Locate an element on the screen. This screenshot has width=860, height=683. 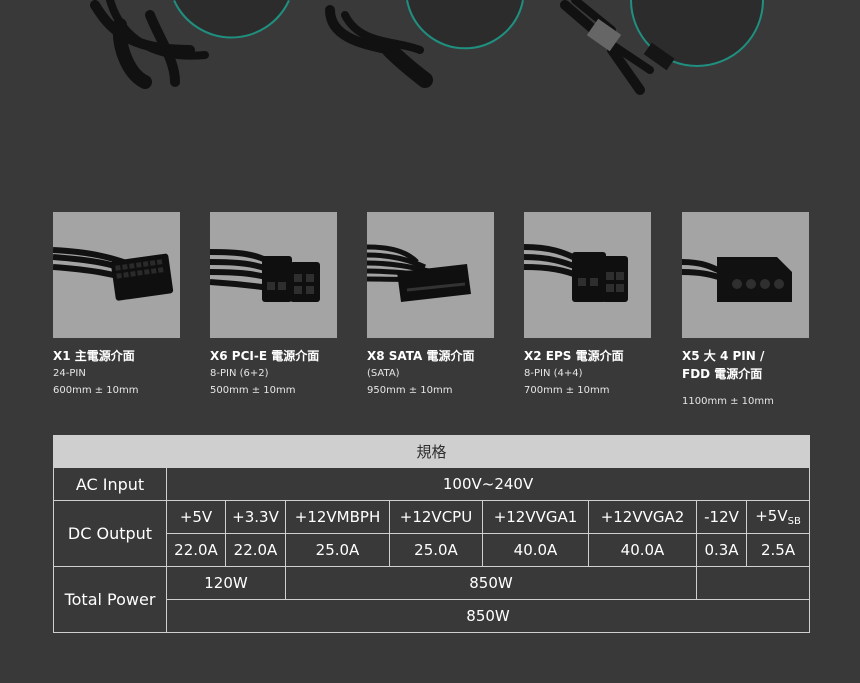
connector-length: 1100mm ± 10mm is located at coordinates (728, 401).